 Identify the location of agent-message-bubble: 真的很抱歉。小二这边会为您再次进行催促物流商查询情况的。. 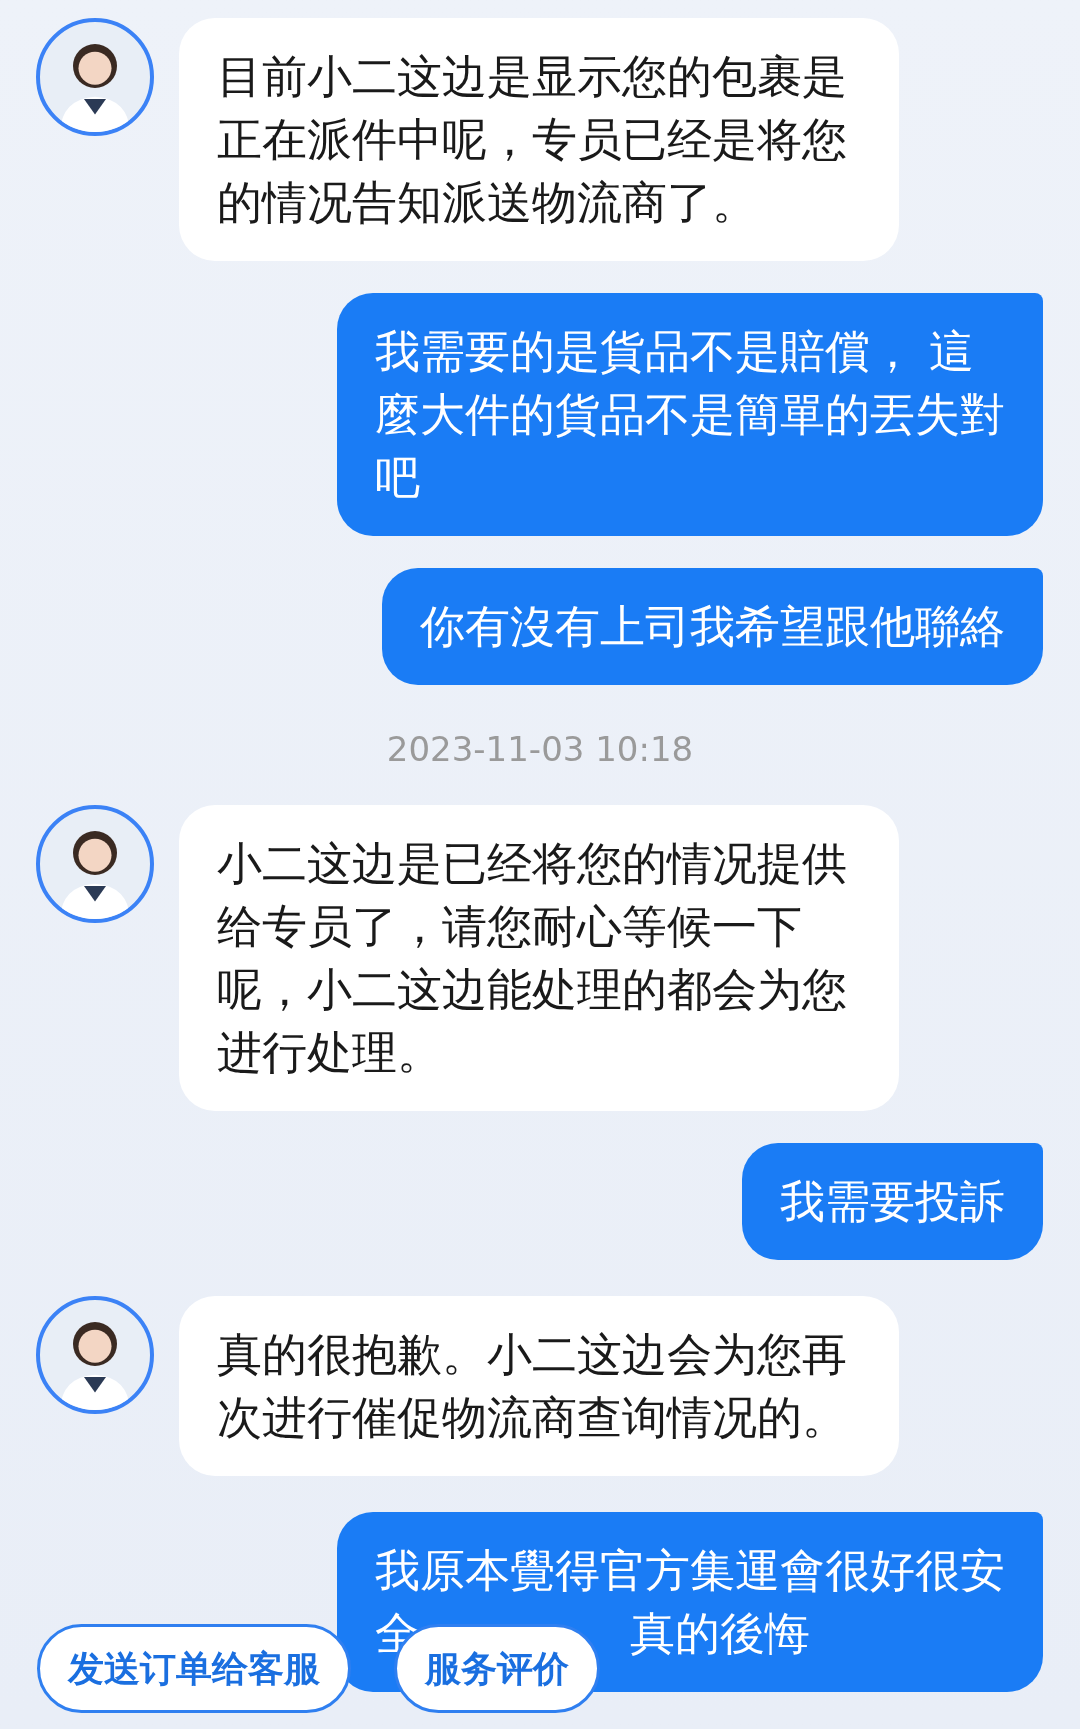
(539, 1386).